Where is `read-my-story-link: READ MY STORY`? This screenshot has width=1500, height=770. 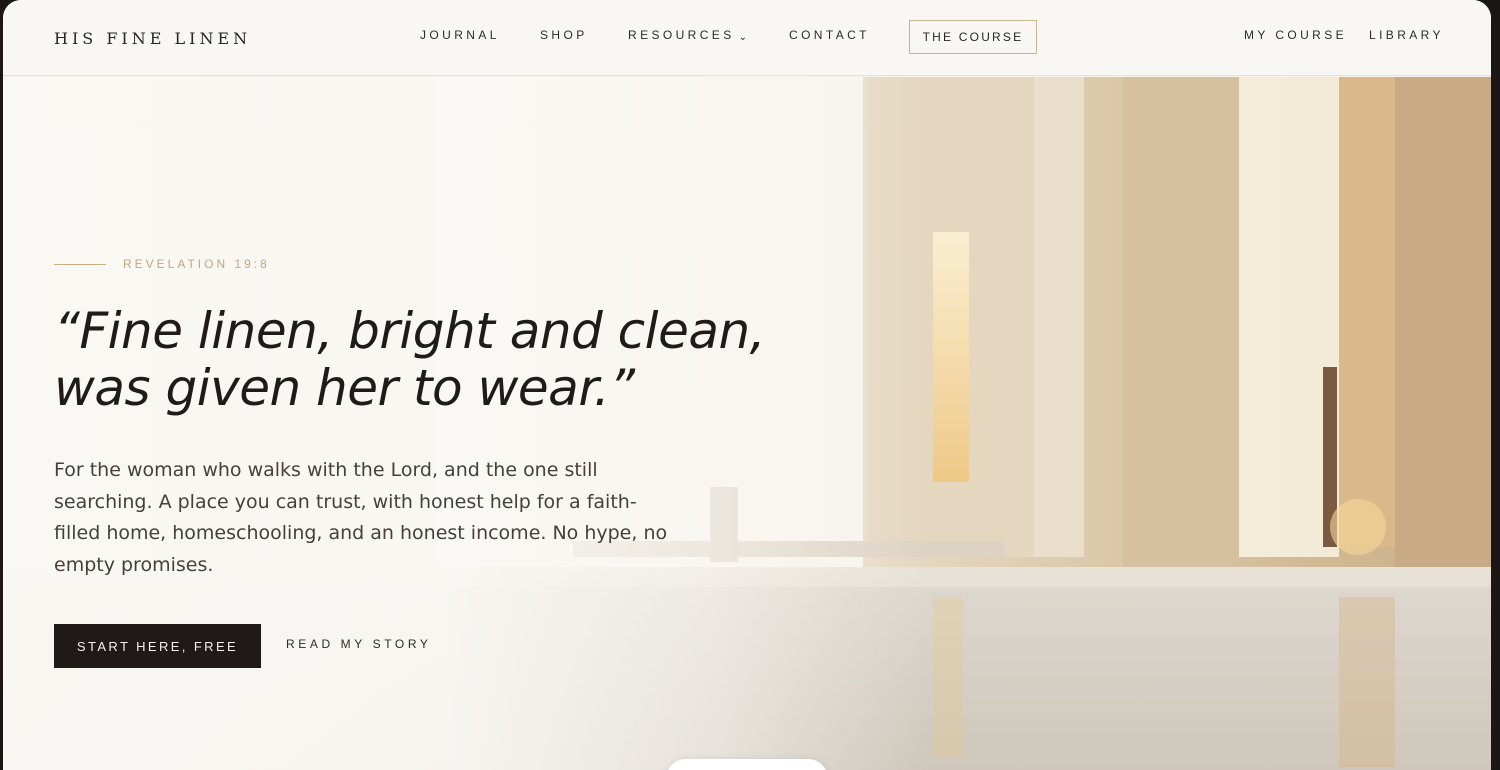 read-my-story-link: READ MY STORY is located at coordinates (359, 644).